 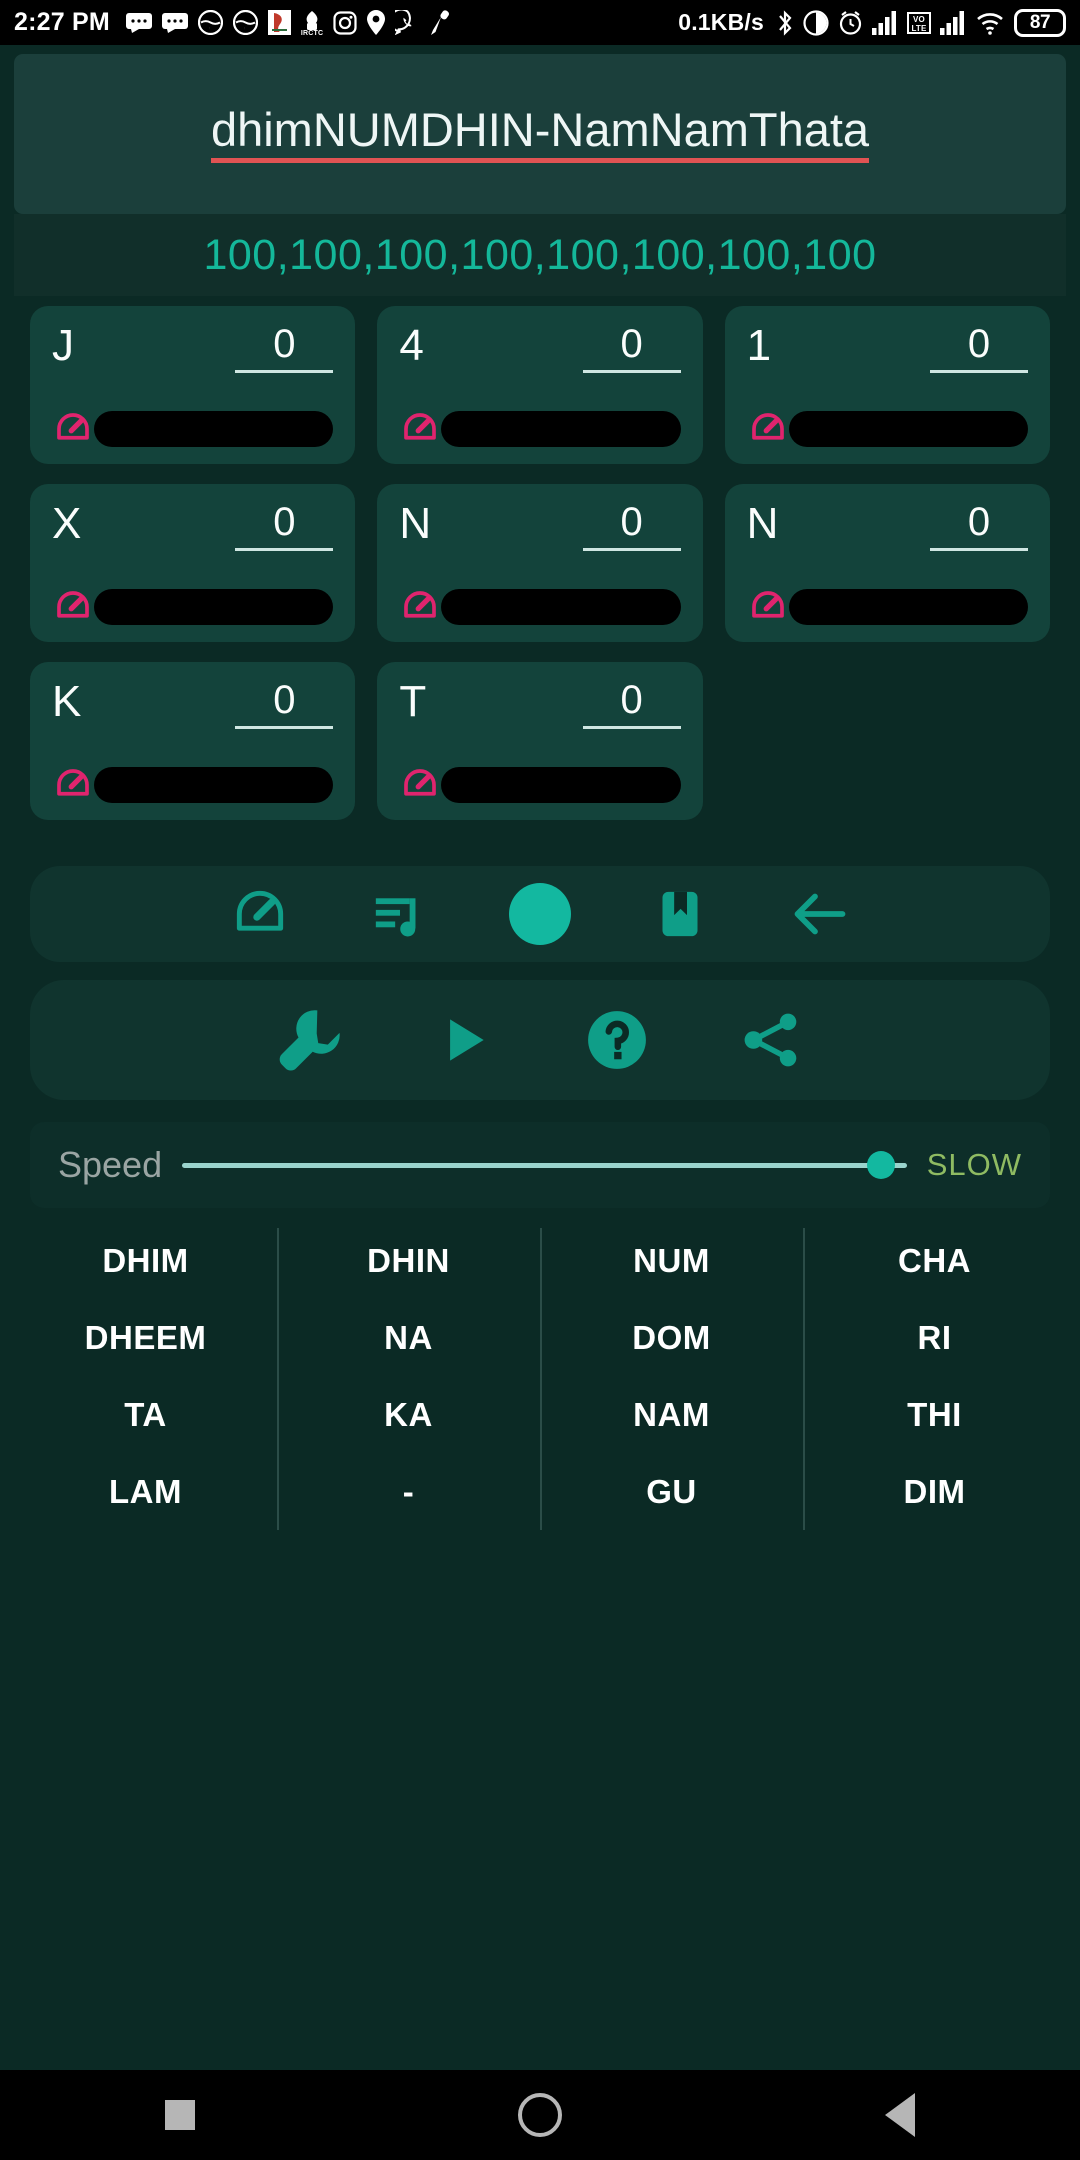 What do you see at coordinates (110, 1164) in the screenshot?
I see `speed-label: Speed` at bounding box center [110, 1164].